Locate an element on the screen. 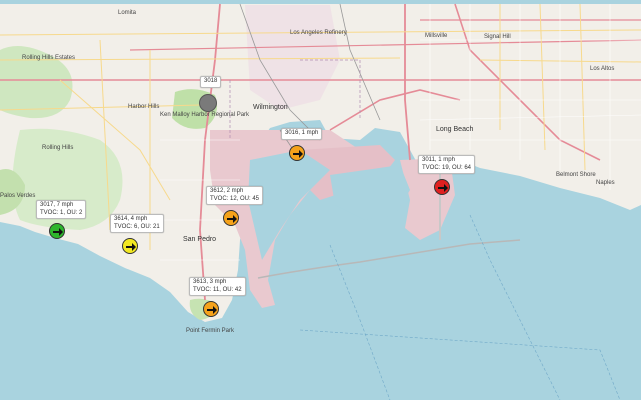  place-label: Los Angeles Refinery is located at coordinates (318, 33).